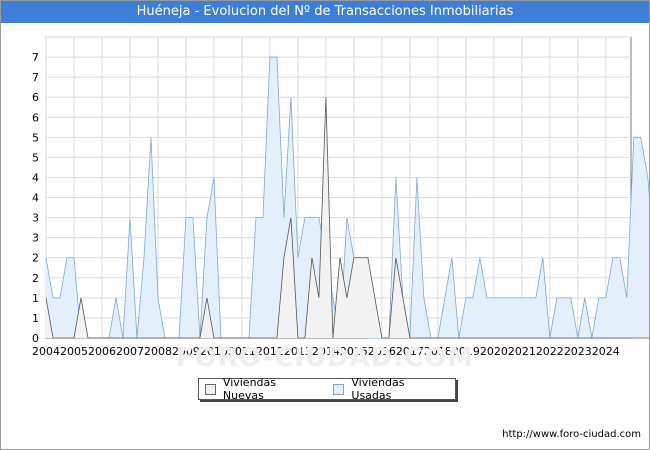 The height and width of the screenshot is (450, 650). I want to click on legend-item-nuevas: Viviendas Nuevas, so click(262, 389).